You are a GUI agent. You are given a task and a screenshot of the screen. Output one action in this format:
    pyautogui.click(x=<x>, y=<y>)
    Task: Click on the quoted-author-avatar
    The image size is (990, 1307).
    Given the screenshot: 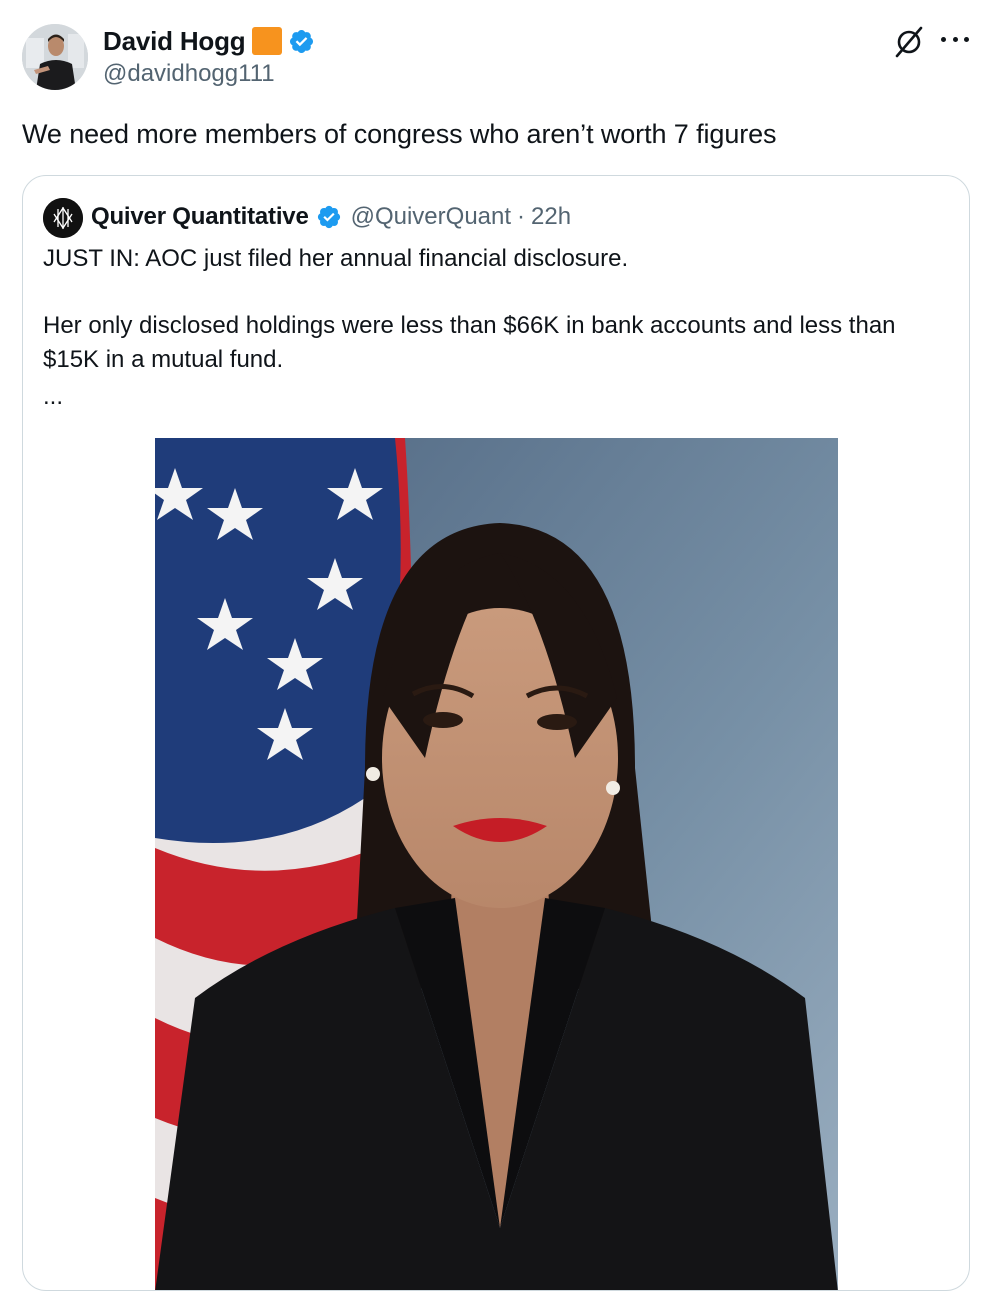 What is the action you would take?
    pyautogui.click(x=63, y=218)
    